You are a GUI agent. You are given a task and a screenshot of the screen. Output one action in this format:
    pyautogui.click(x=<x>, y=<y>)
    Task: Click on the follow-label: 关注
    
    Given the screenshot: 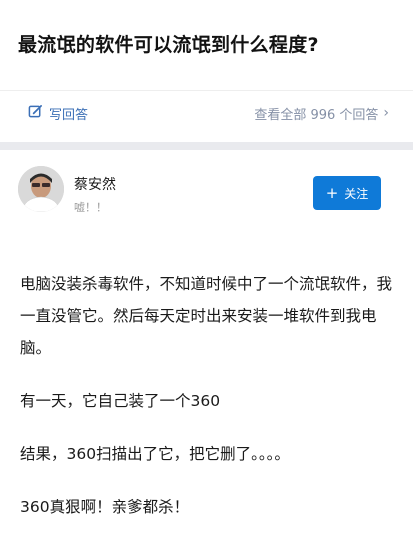 What is the action you would take?
    pyautogui.click(x=356, y=193)
    